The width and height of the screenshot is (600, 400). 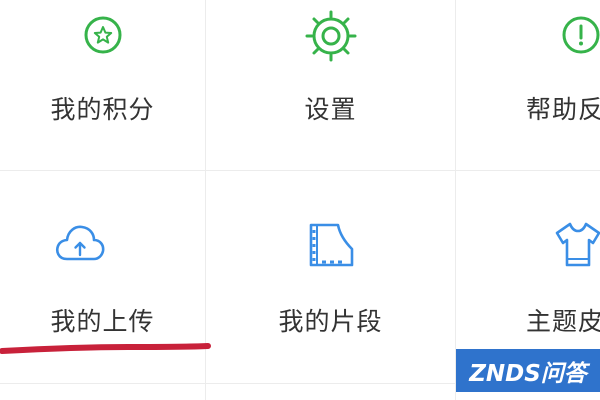 I want to click on menu-item-help-feedback: 帮助反, so click(x=528, y=85).